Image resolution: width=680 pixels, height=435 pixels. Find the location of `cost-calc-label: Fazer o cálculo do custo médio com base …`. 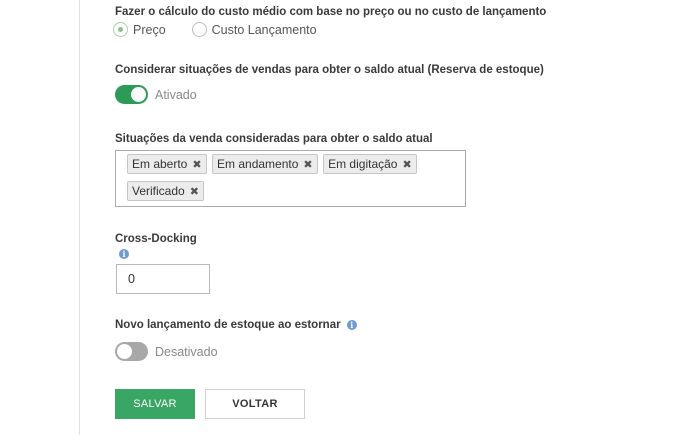

cost-calc-label: Fazer o cálculo do custo médio com base … is located at coordinates (331, 12).